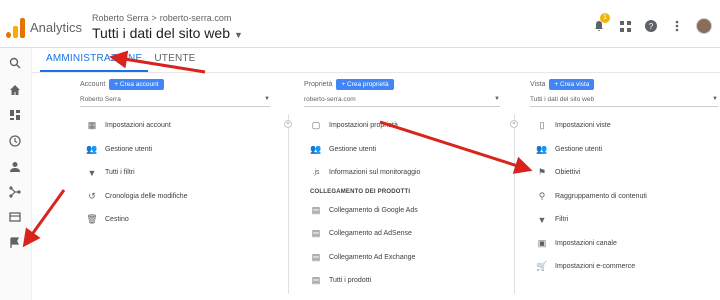 The width and height of the screenshot is (720, 300). What do you see at coordinates (16, 243) in the screenshot?
I see `flag-icon` at bounding box center [16, 243].